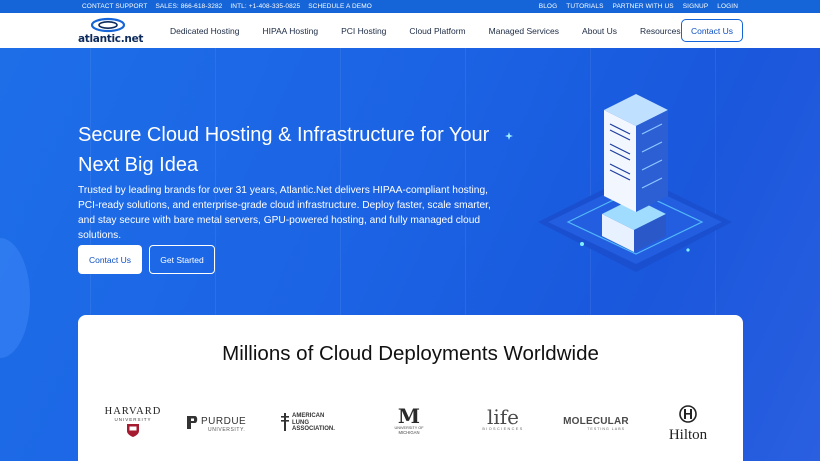 This screenshot has width=820, height=461. I want to click on blog-link: BLOG, so click(548, 6).